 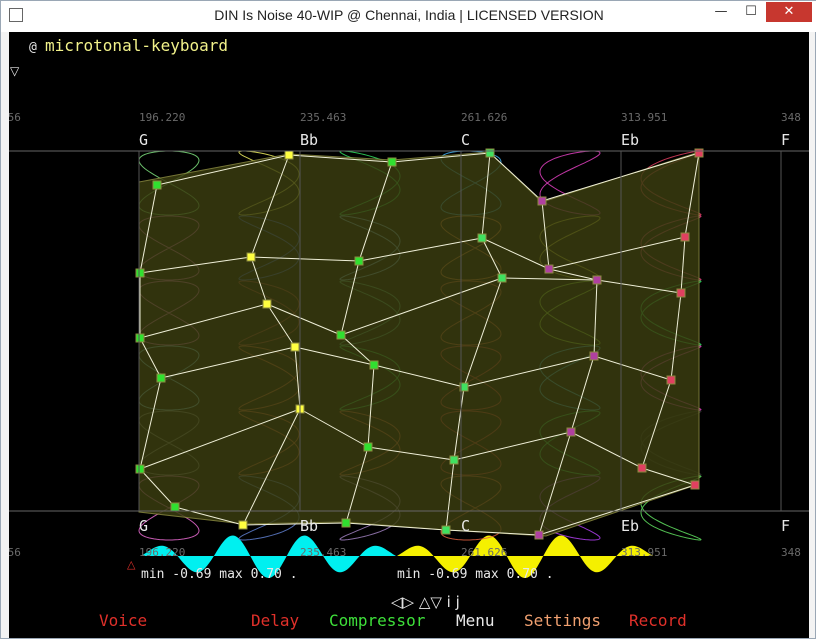 What do you see at coordinates (33, 47) in the screenshot?
I see `mode-prefix: @` at bounding box center [33, 47].